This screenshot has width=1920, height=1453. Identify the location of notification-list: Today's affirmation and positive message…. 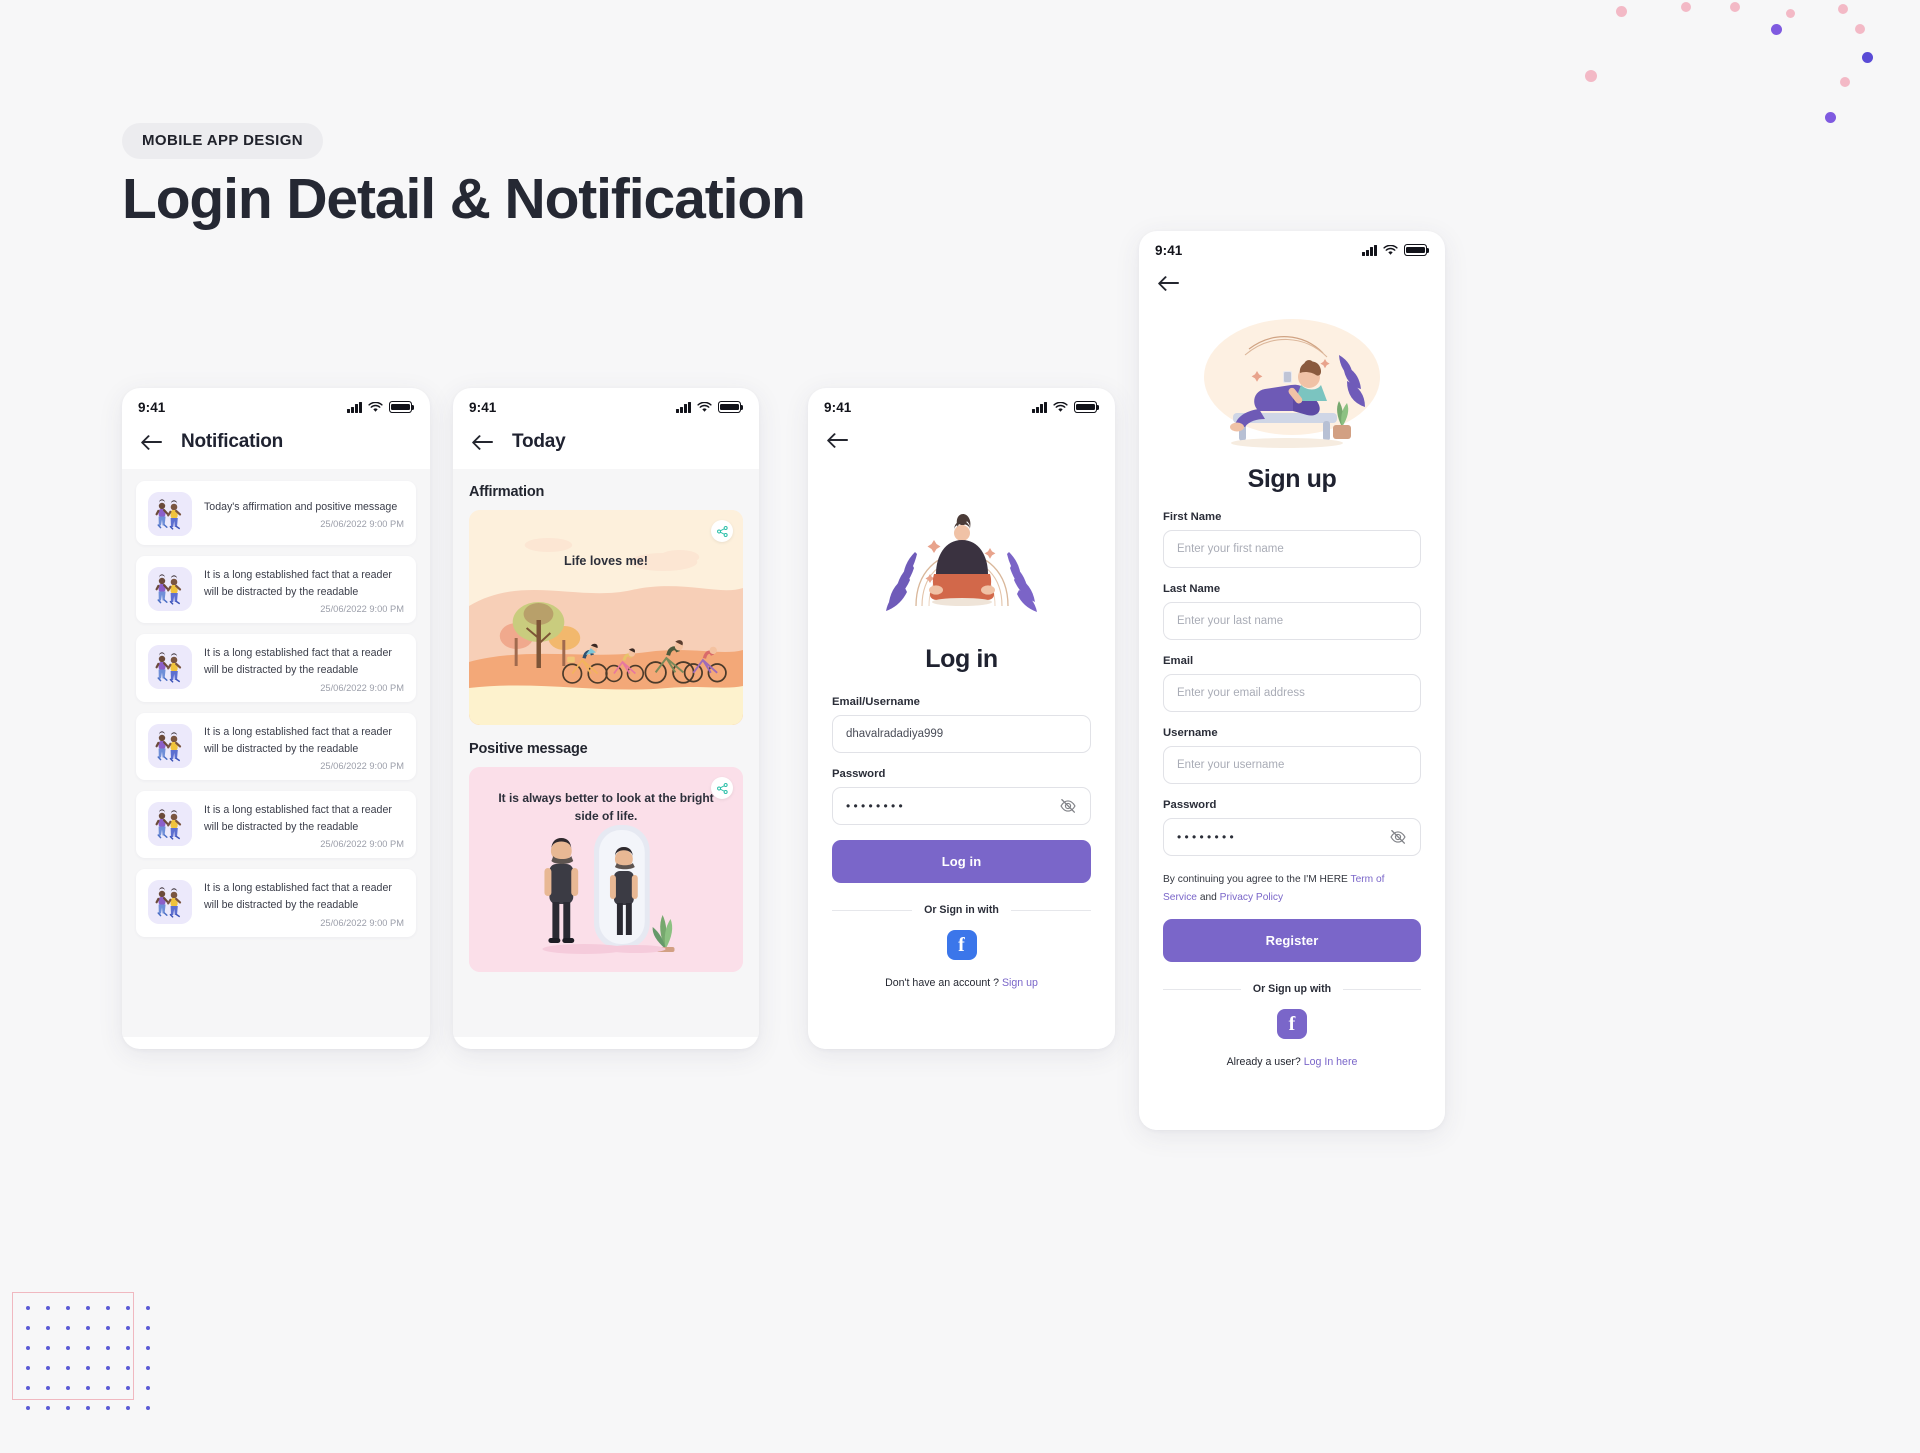
(276, 753).